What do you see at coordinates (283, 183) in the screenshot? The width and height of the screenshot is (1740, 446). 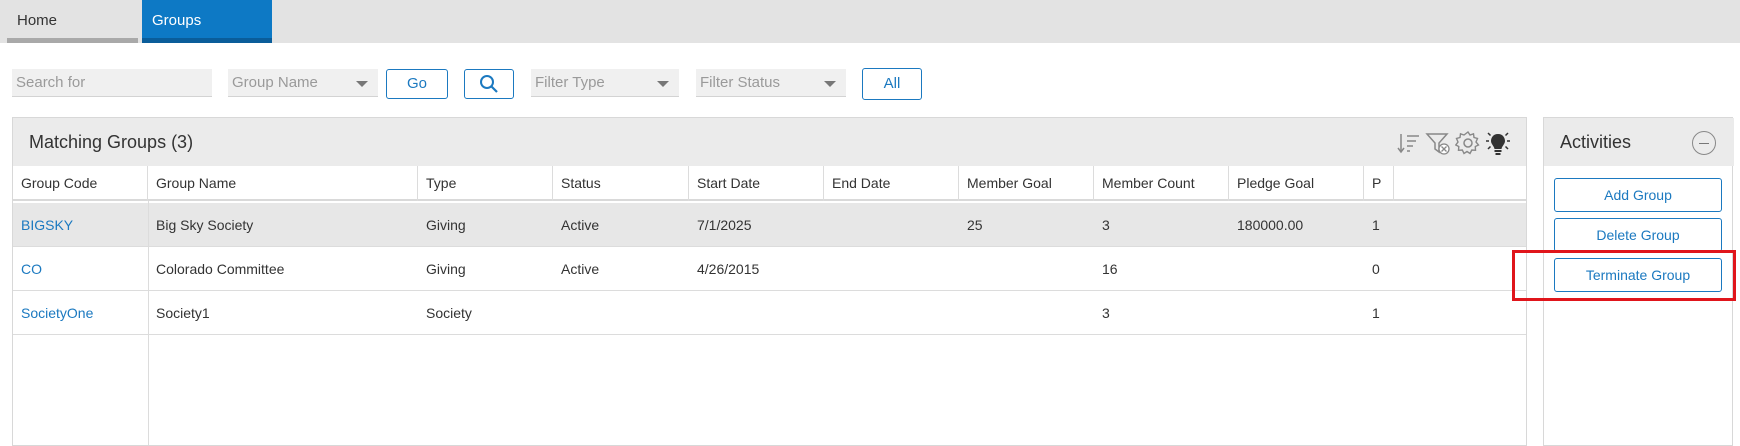 I see `col-header-group-name: Group Name` at bounding box center [283, 183].